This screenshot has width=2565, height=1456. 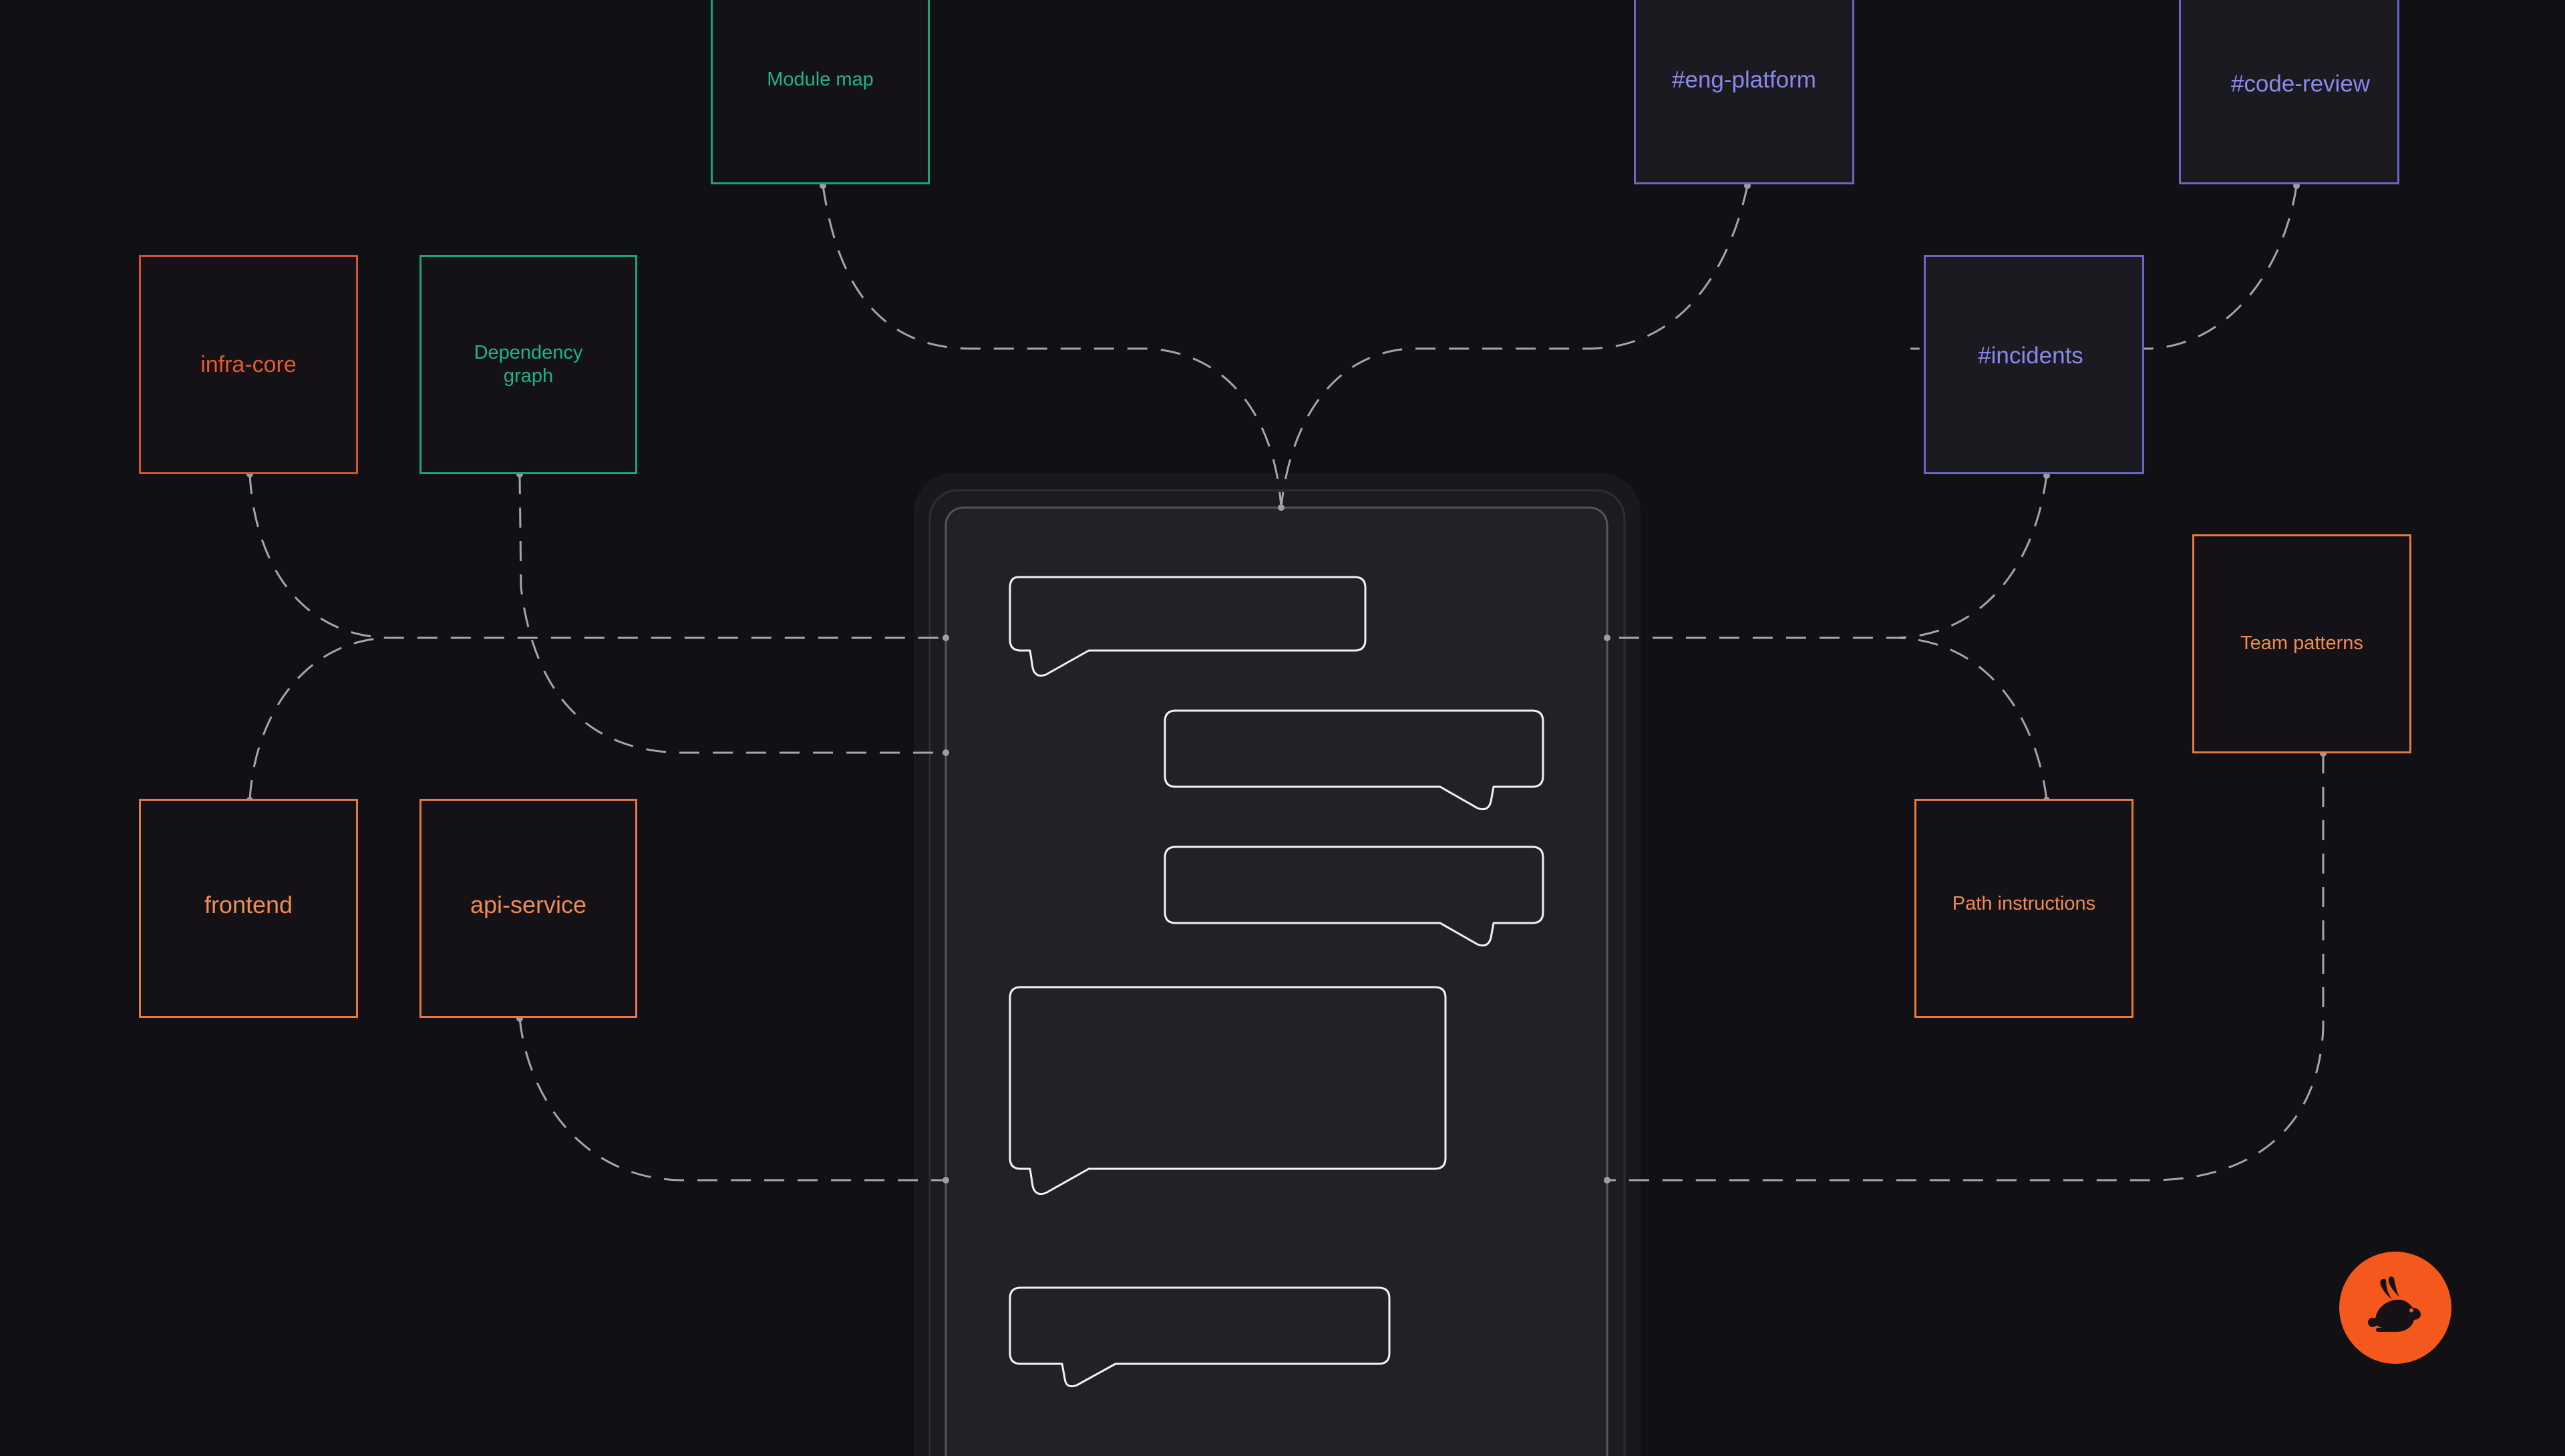 What do you see at coordinates (248, 905) in the screenshot?
I see `node-label: frontend` at bounding box center [248, 905].